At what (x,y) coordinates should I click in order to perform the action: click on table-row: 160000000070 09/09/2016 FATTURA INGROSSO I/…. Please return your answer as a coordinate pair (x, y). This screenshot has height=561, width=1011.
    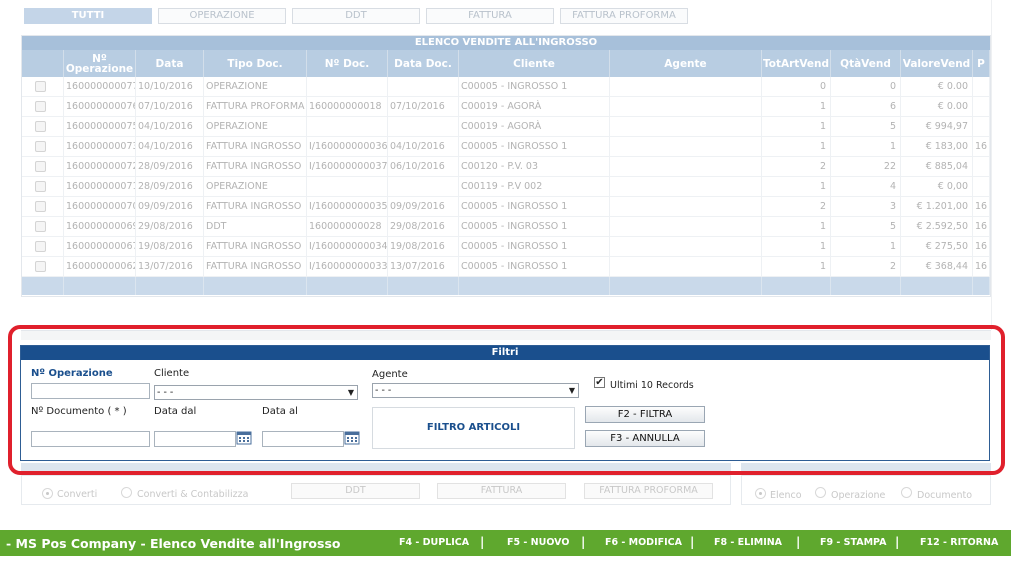
    Looking at the image, I should click on (506, 207).